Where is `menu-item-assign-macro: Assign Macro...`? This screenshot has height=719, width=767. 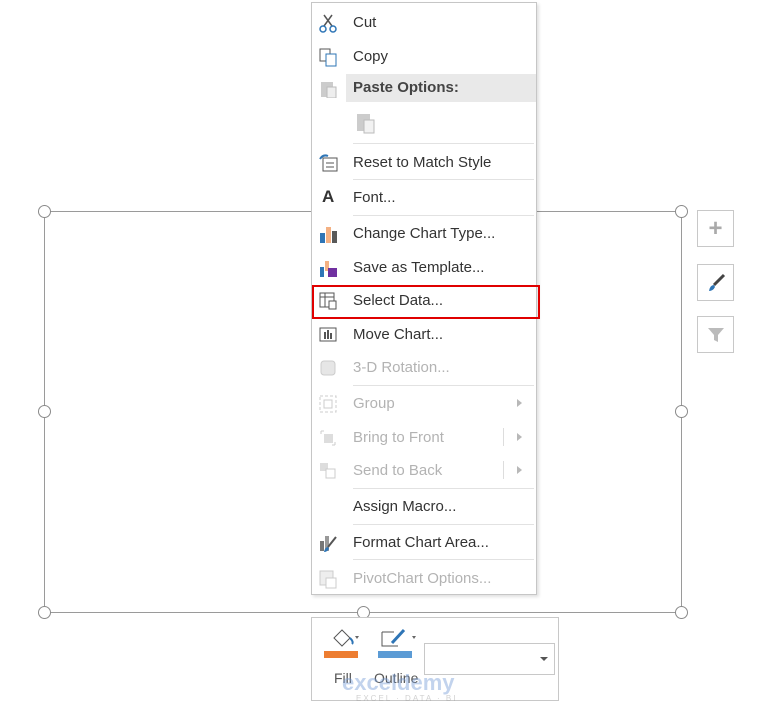 menu-item-assign-macro: Assign Macro... is located at coordinates (424, 507).